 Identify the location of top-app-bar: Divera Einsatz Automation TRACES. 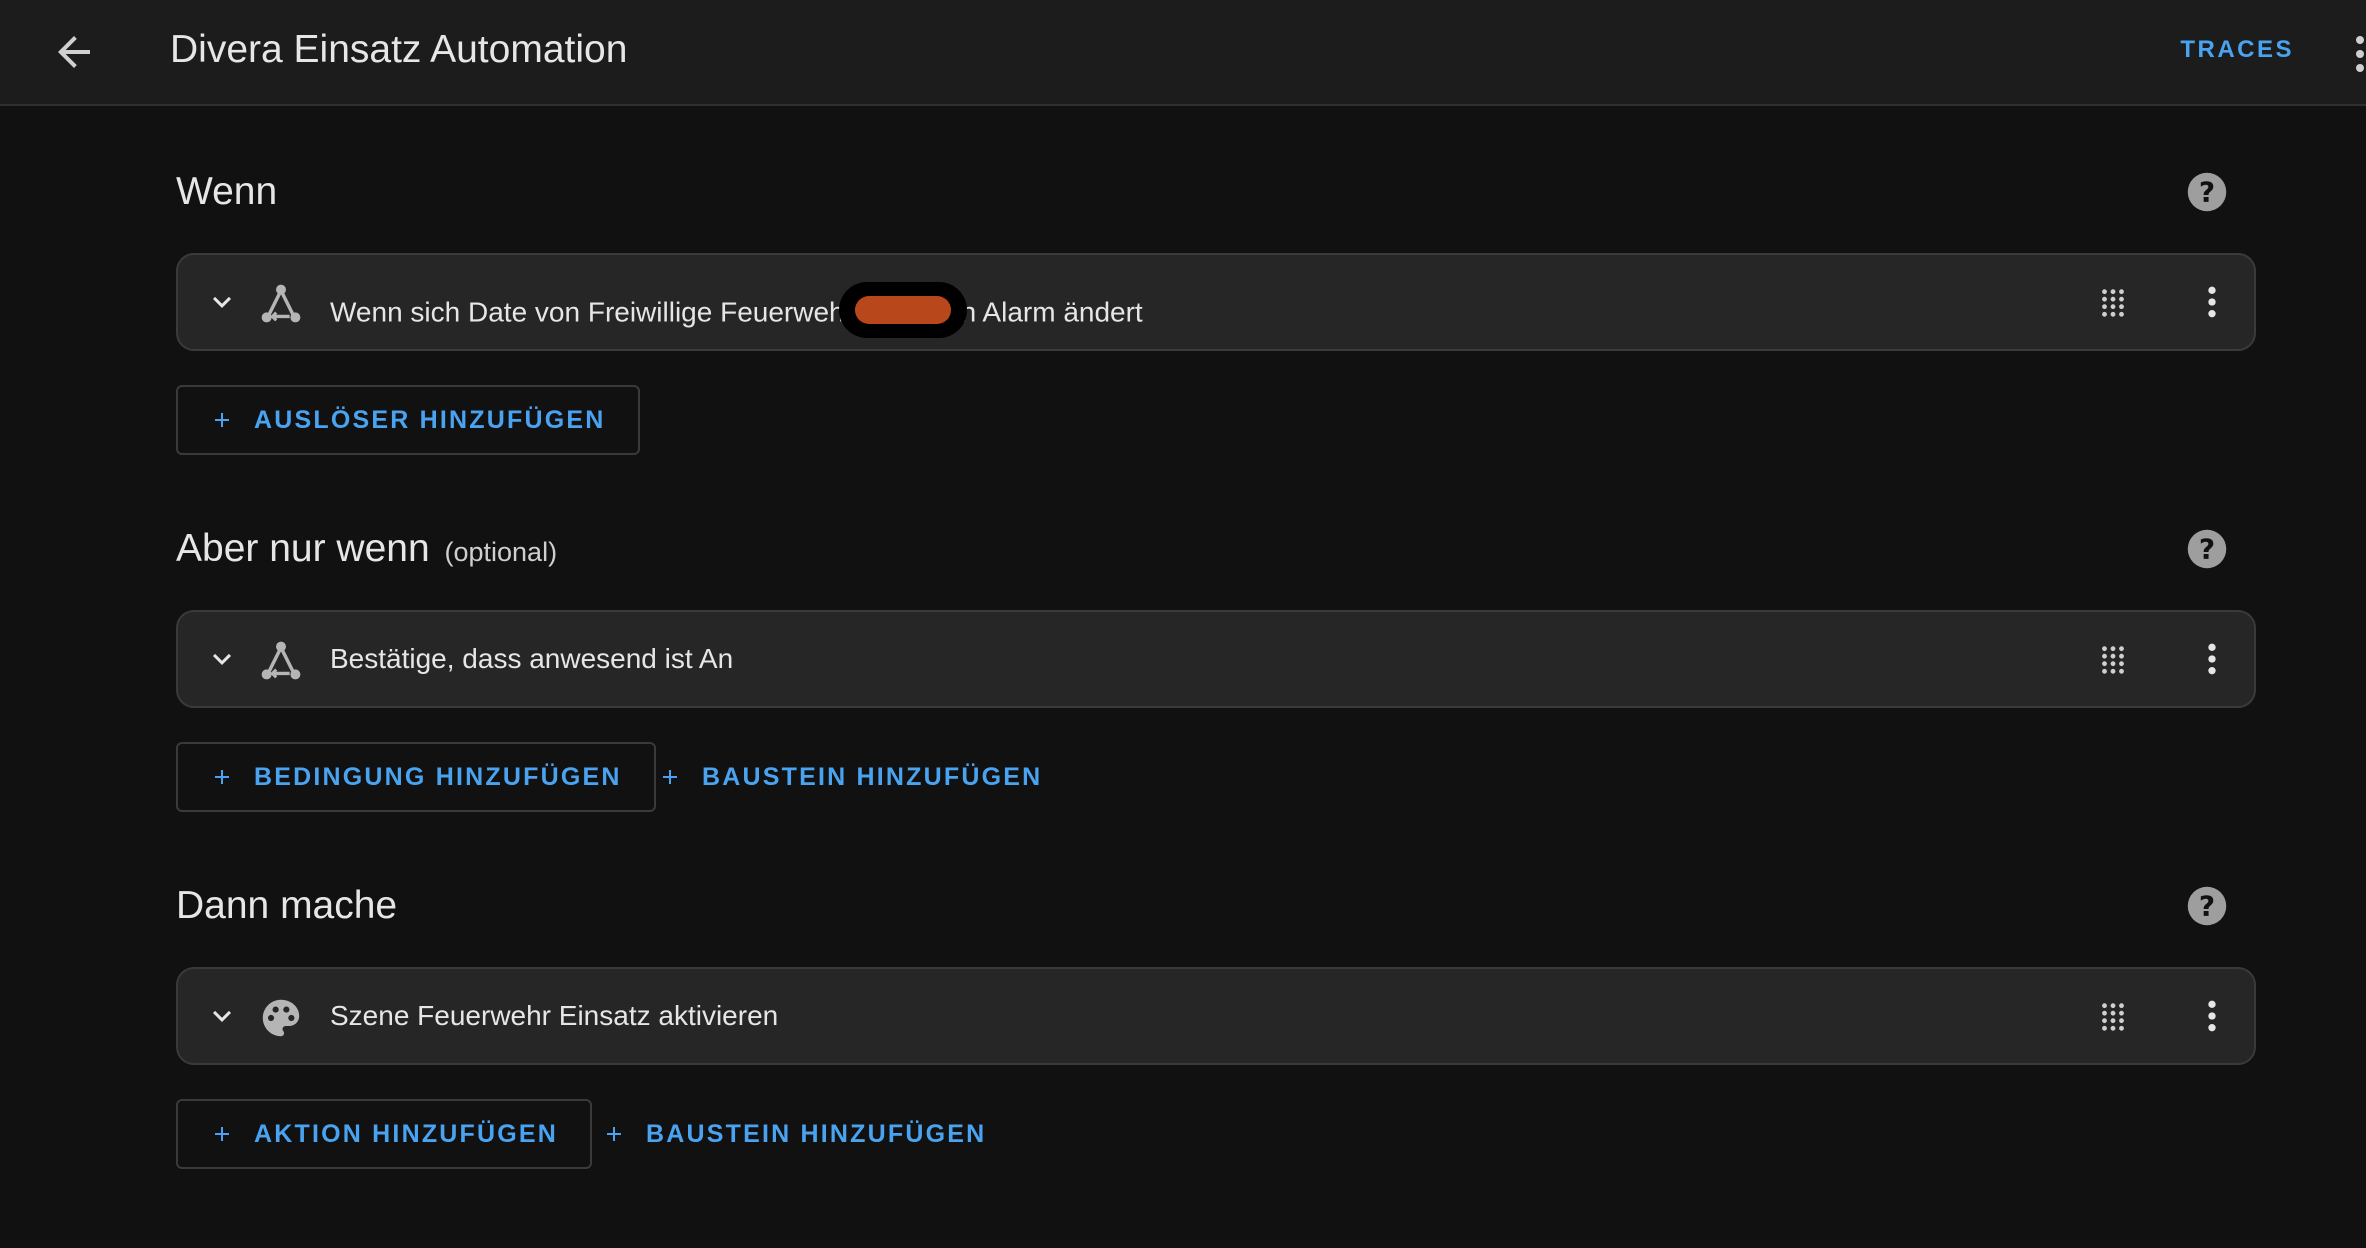
(1183, 53).